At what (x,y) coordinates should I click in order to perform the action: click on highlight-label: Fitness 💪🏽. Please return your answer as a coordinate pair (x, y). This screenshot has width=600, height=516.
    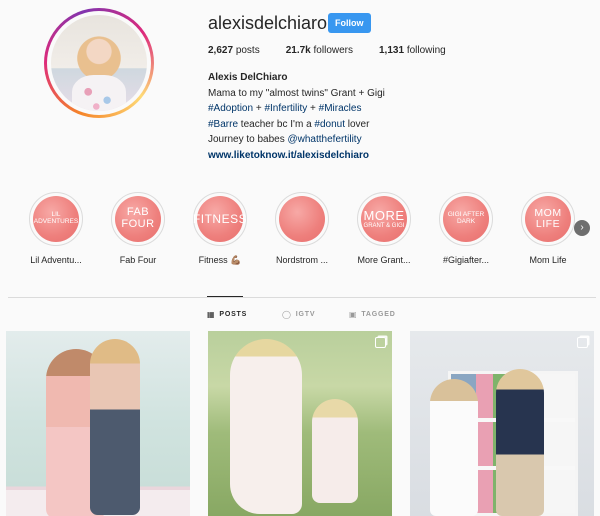
    Looking at the image, I should click on (220, 260).